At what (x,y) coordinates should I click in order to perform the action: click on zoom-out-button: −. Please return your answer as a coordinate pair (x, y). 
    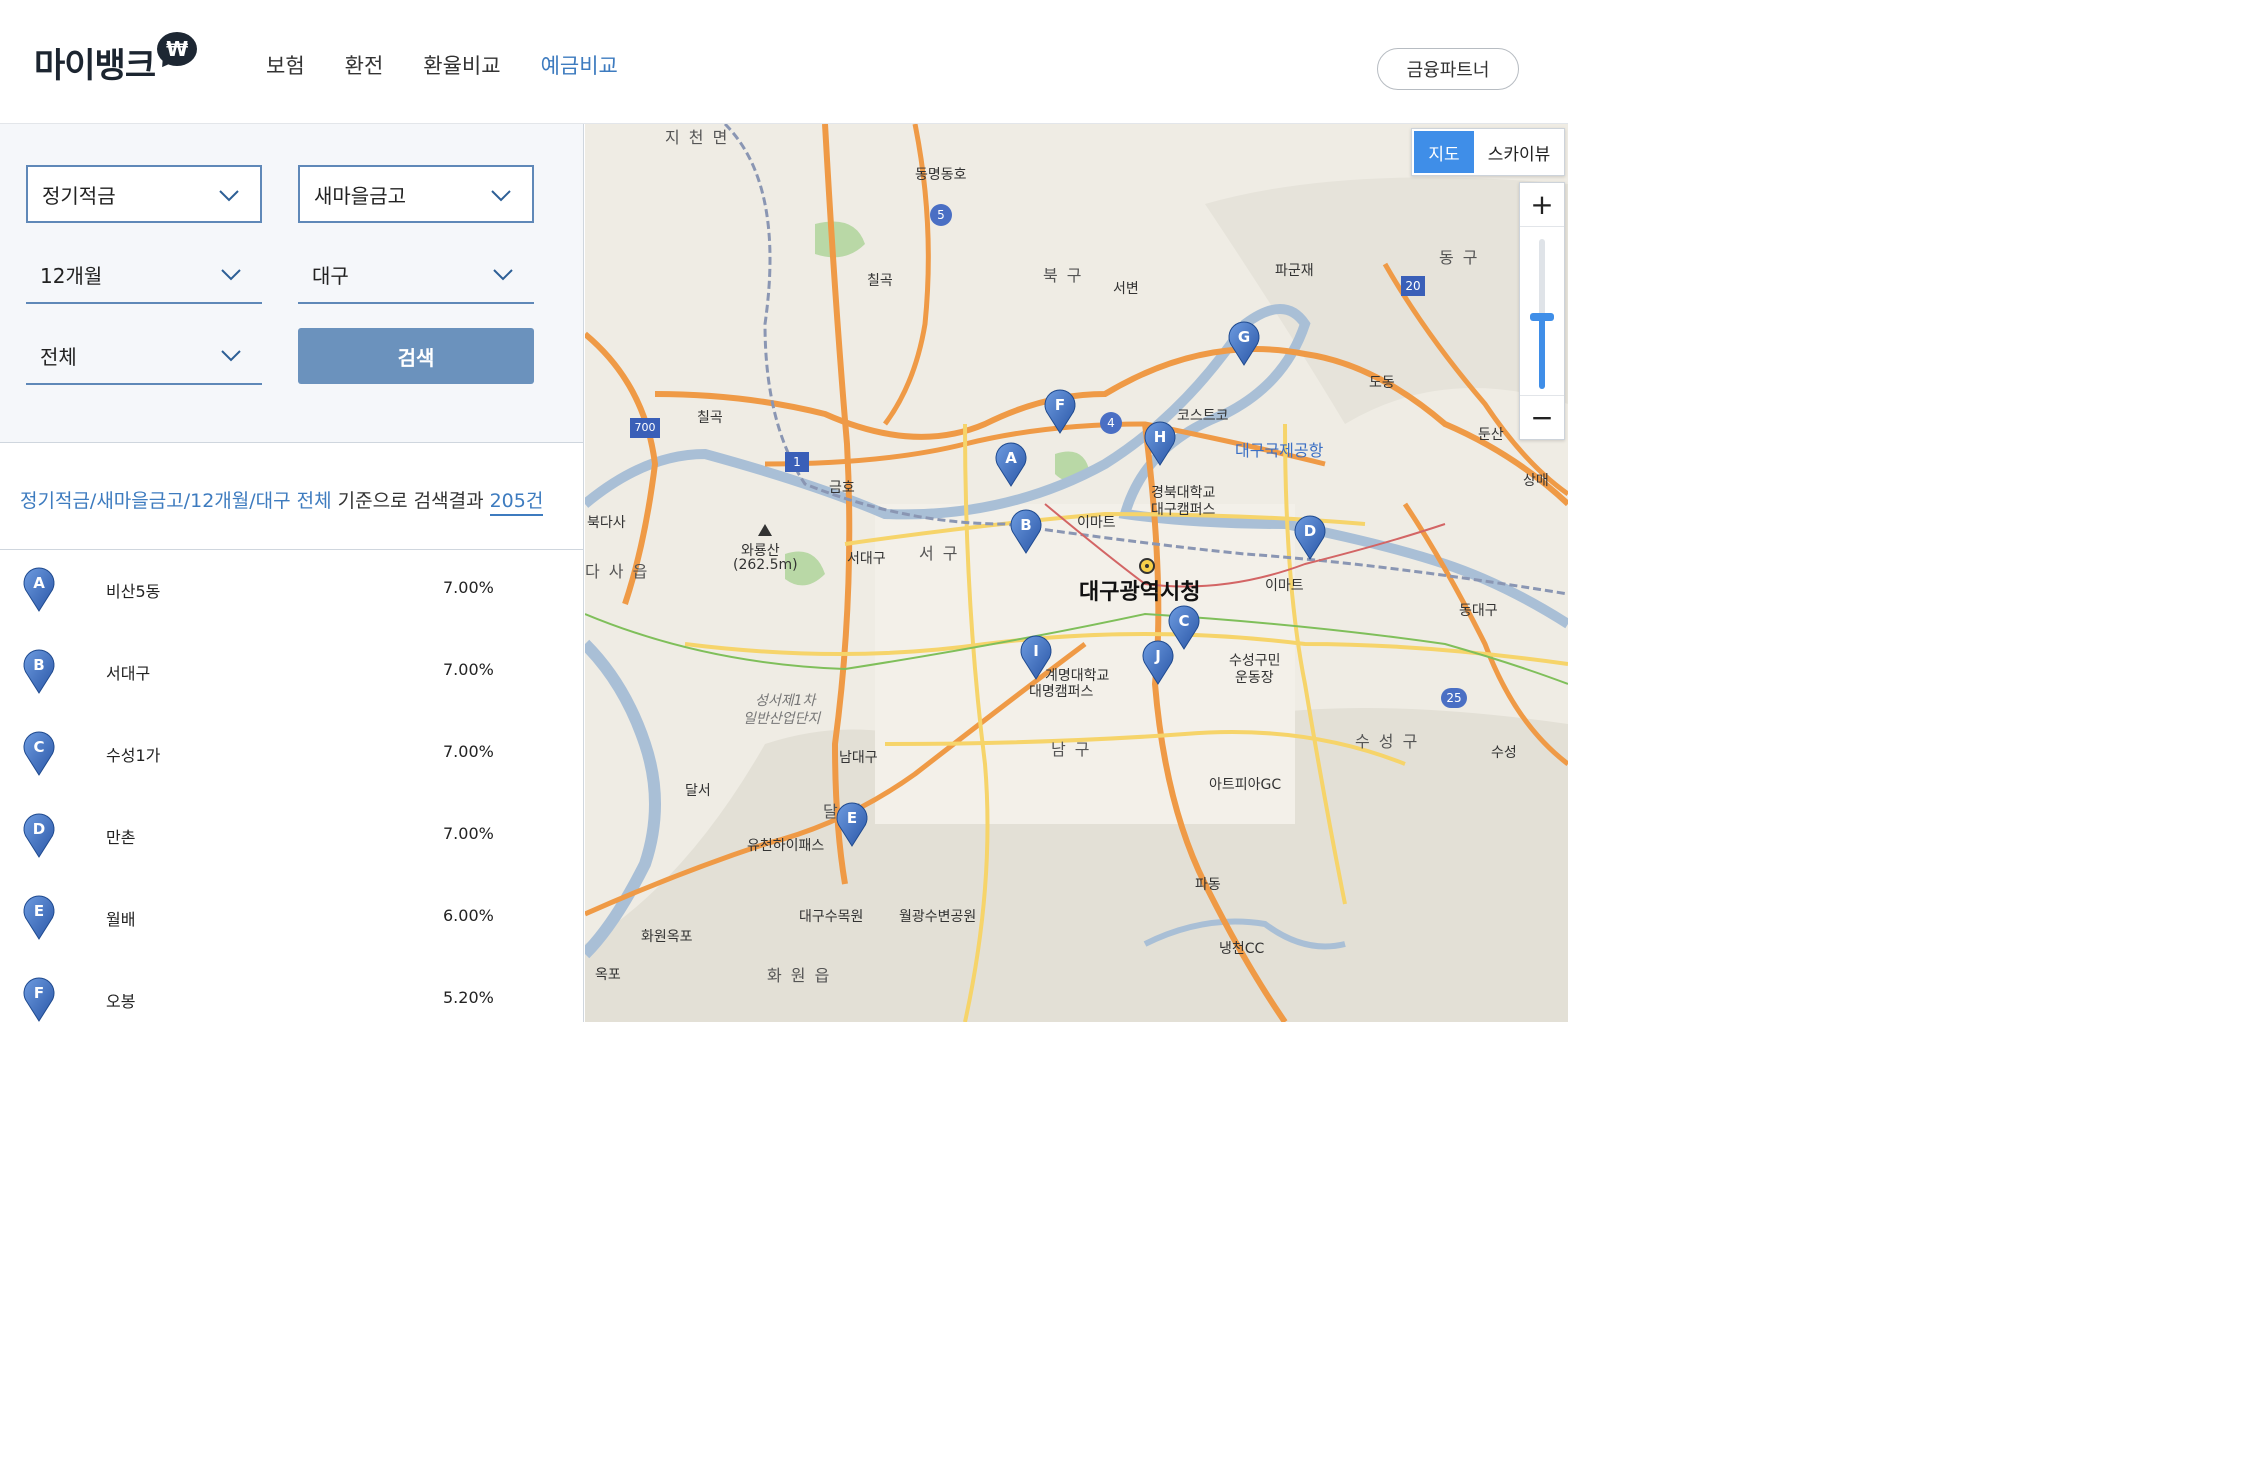
    Looking at the image, I should click on (1542, 417).